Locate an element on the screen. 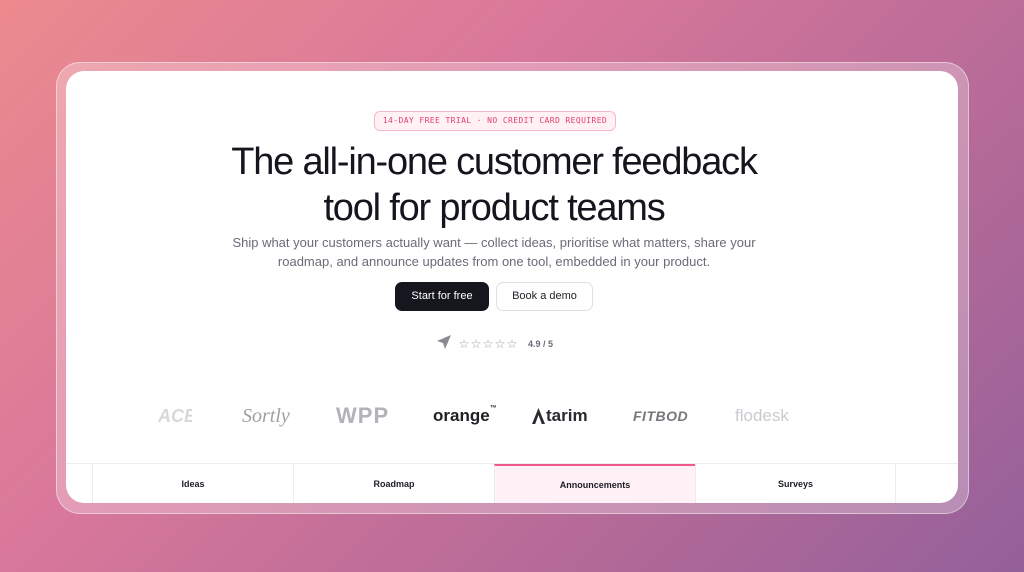 This screenshot has width=1024, height=572. orange-logo-text: orange is located at coordinates (461, 415).